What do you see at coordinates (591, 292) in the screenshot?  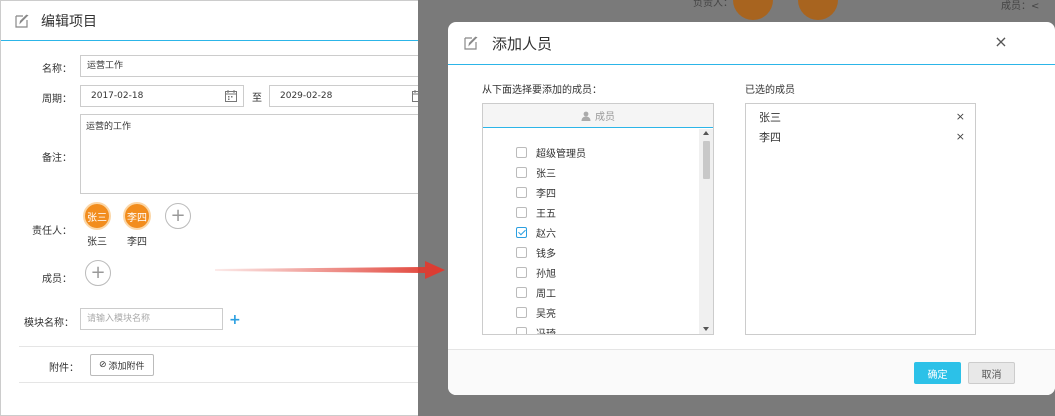 I see `list-item: 周工` at bounding box center [591, 292].